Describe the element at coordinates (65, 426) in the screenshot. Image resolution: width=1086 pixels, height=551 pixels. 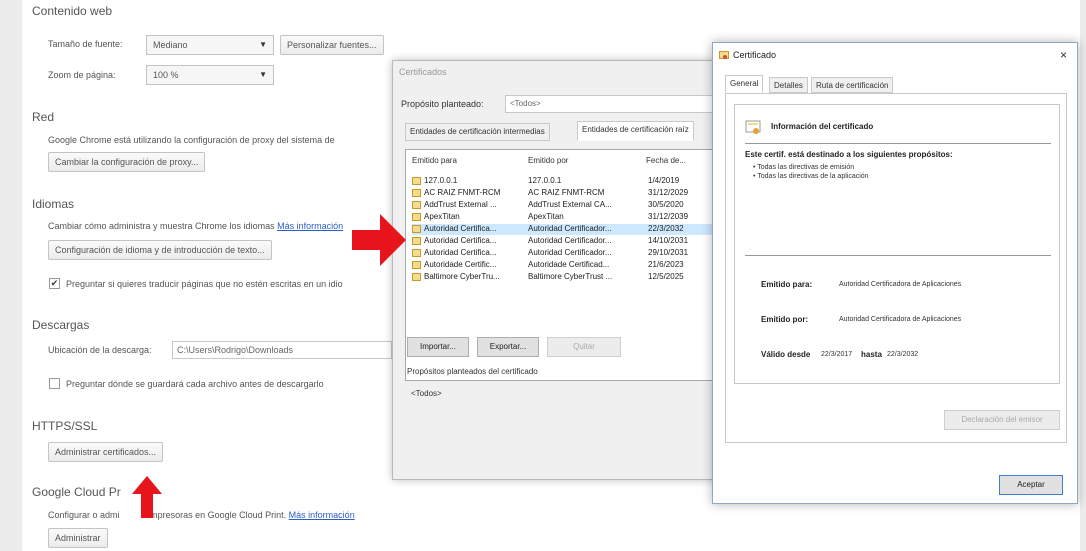
I see `https-ssl-heading: HTTPS/SSL` at that location.